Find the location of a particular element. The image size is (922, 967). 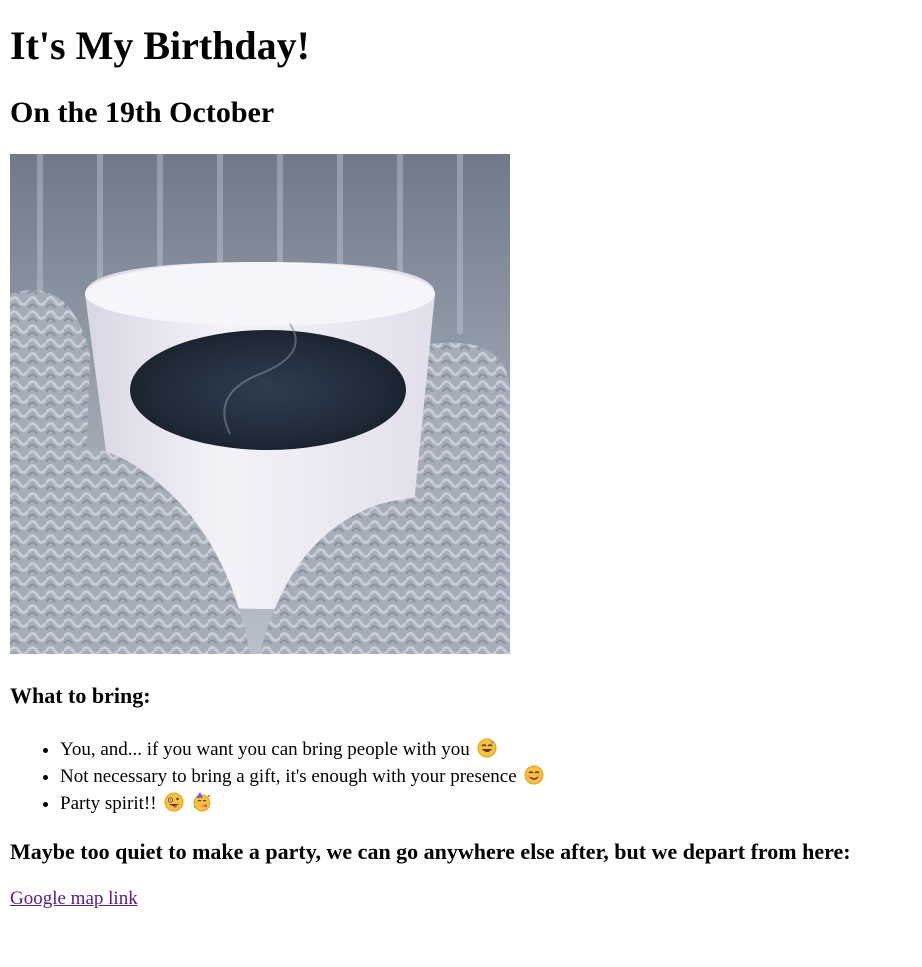

grinning-sweat-emoji-icon is located at coordinates (487, 748).